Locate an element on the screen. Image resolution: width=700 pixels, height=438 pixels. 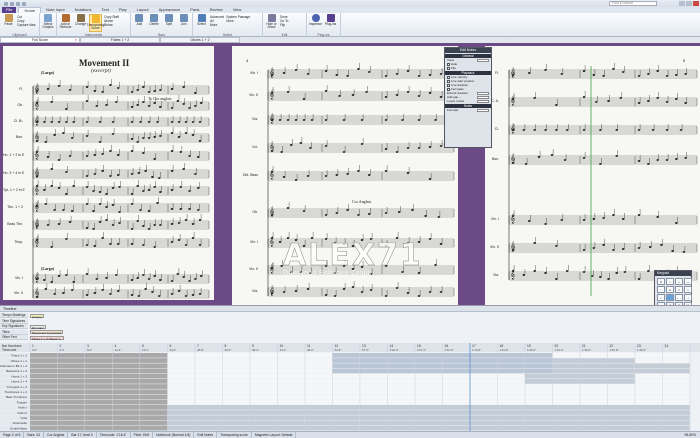
keypad-key: · is located at coordinates (661, 289).